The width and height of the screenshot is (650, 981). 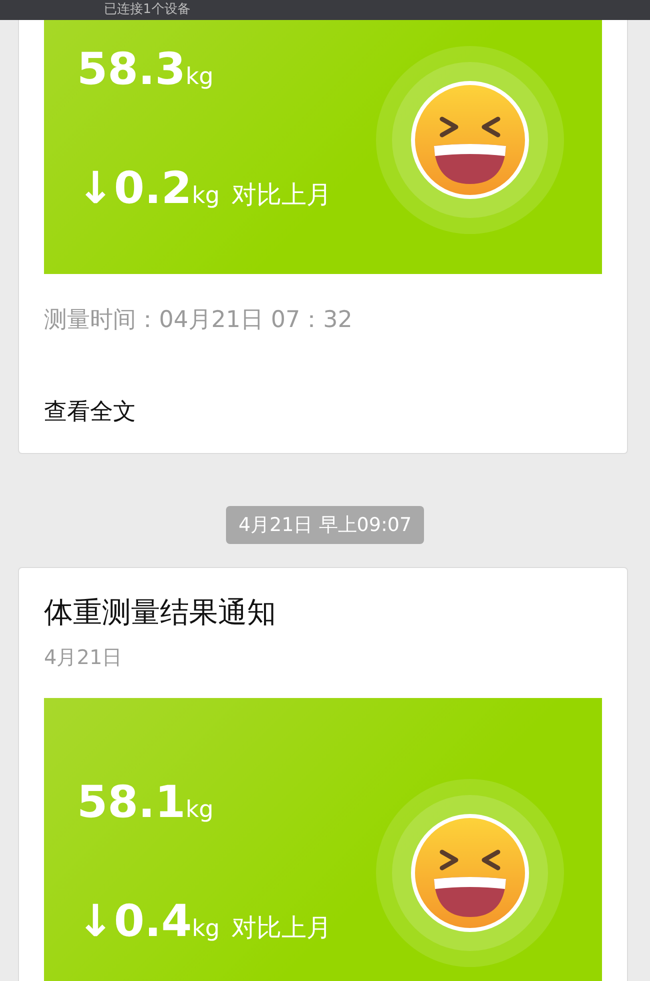 I want to click on weight-change: ↓0.4kg, so click(x=148, y=922).